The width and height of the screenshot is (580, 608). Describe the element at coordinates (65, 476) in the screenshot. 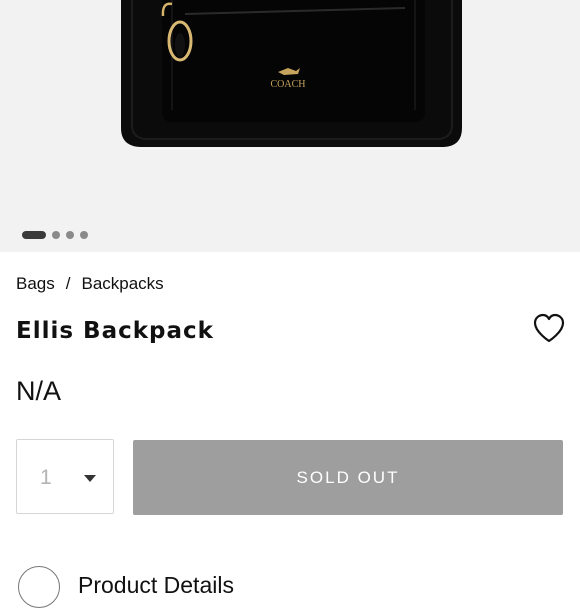

I see `quantity-select: 1` at that location.